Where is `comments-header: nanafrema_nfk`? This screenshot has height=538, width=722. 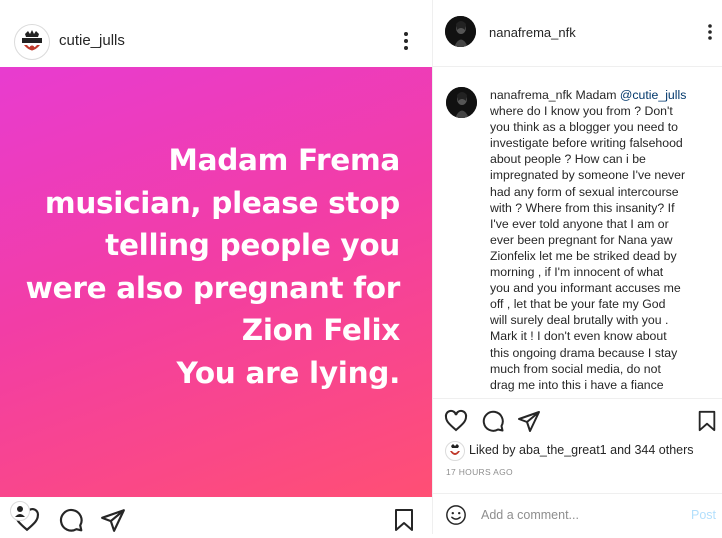 comments-header: nanafrema_nfk is located at coordinates (577, 33).